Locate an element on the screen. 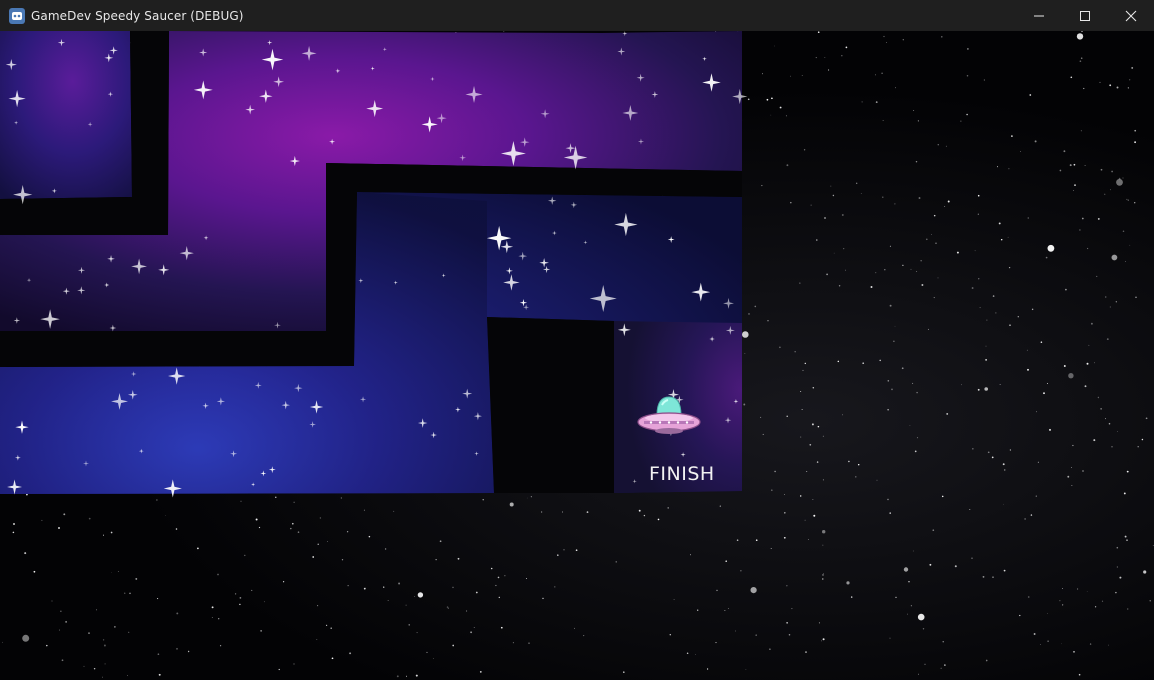 The image size is (1154, 680). window-controls is located at coordinates (1085, 15).